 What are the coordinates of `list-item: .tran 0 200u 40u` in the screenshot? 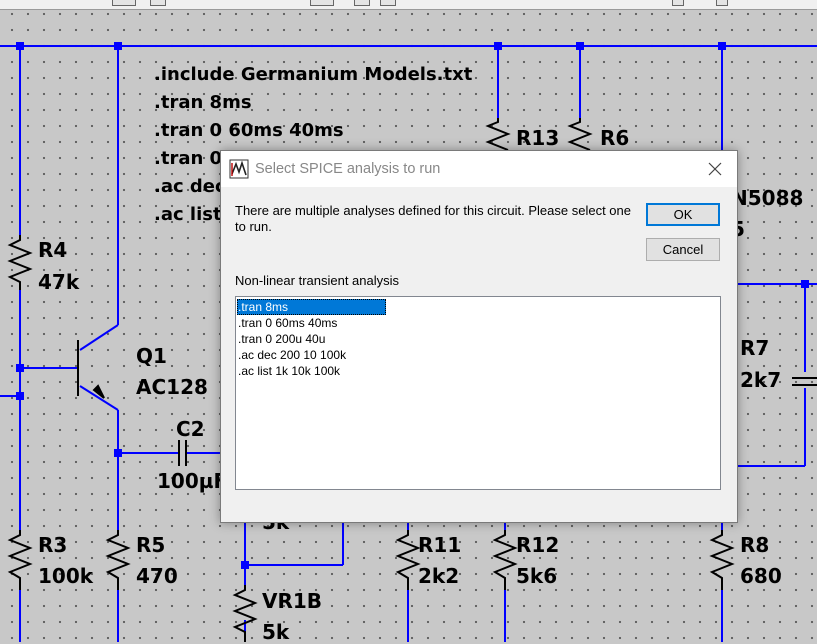 It's located at (311, 339).